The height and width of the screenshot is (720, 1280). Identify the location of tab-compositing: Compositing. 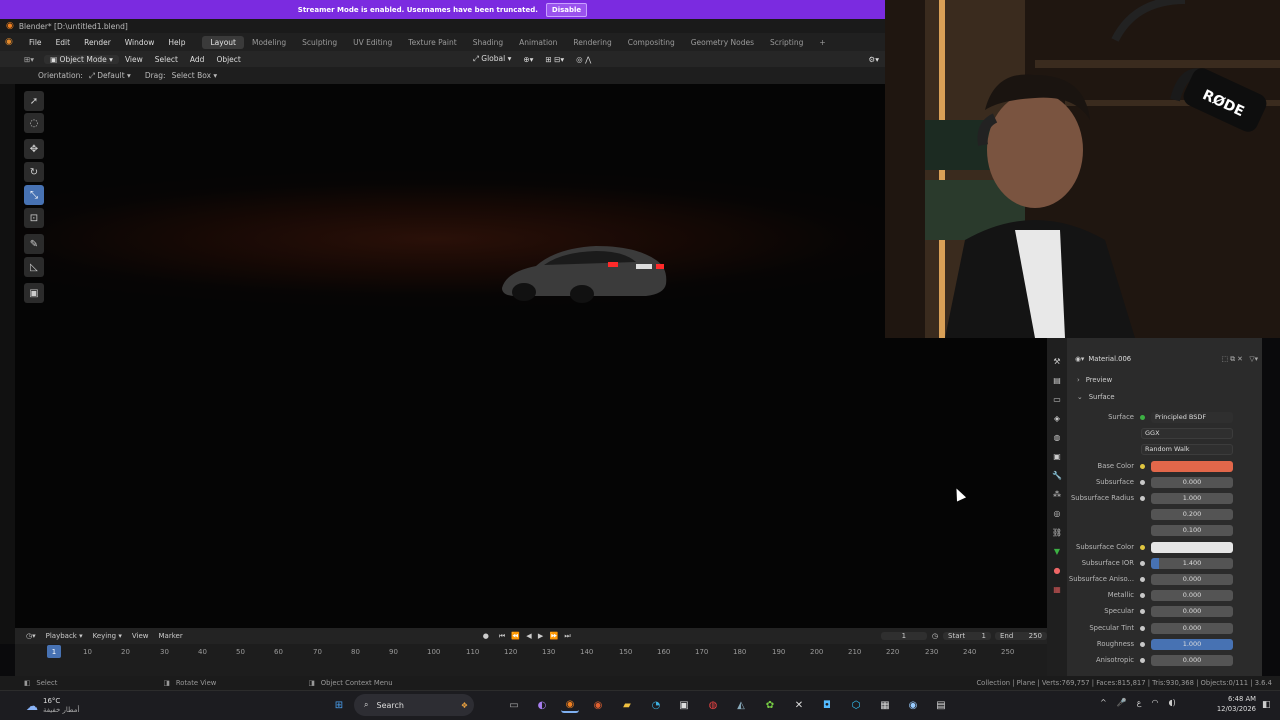
(651, 42).